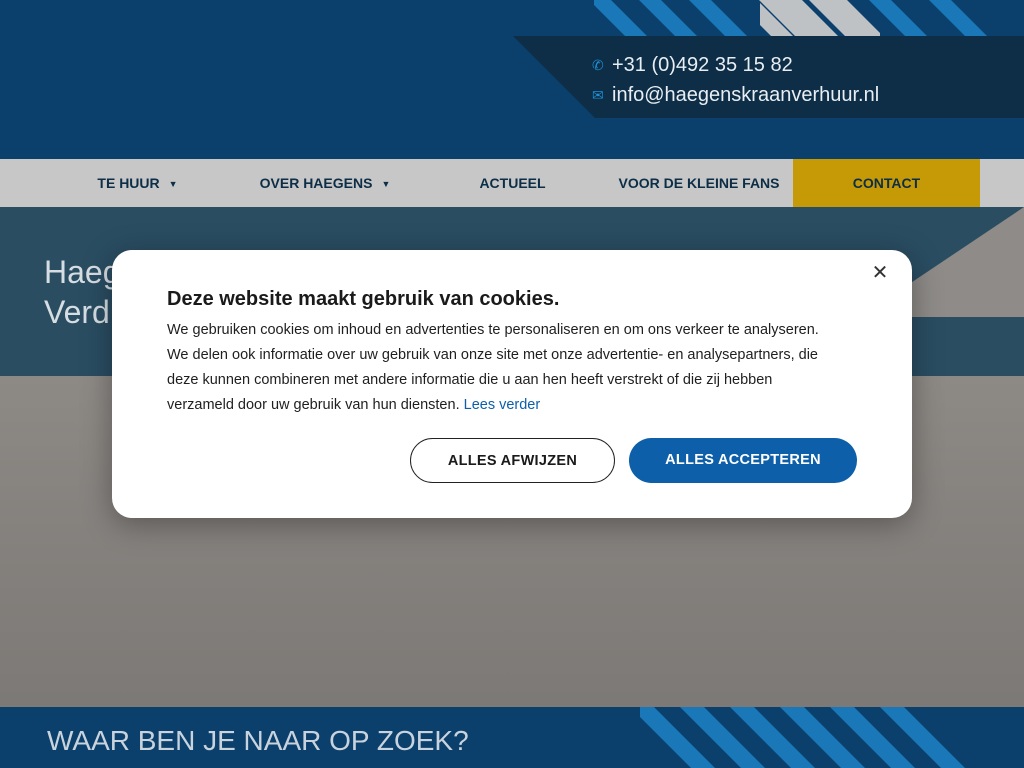  Describe the element at coordinates (512, 460) in the screenshot. I see `reject-all-button: ALLES AFWIJZEN` at that location.